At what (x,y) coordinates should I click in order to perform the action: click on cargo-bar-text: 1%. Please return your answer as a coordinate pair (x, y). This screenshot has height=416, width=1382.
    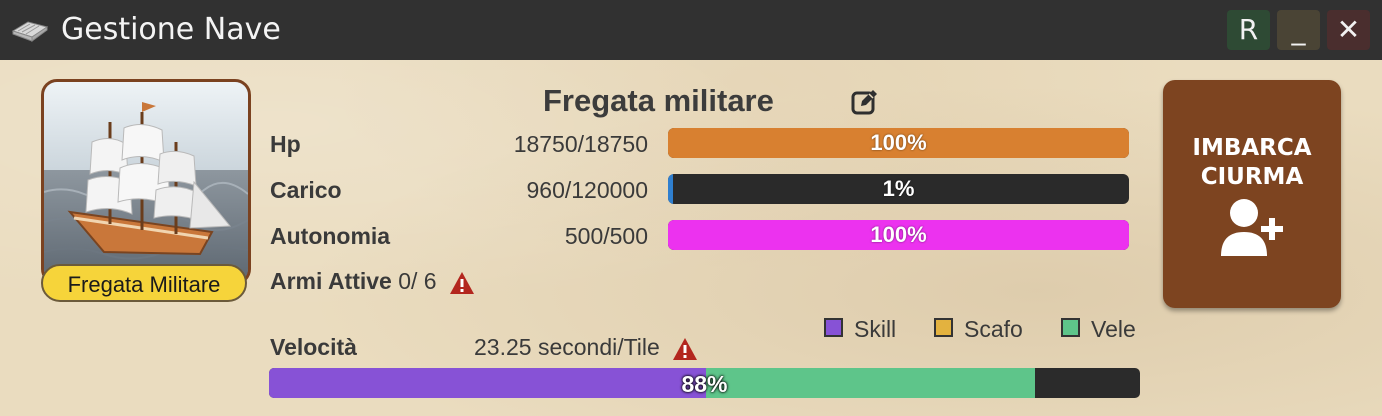
    Looking at the image, I should click on (898, 188).